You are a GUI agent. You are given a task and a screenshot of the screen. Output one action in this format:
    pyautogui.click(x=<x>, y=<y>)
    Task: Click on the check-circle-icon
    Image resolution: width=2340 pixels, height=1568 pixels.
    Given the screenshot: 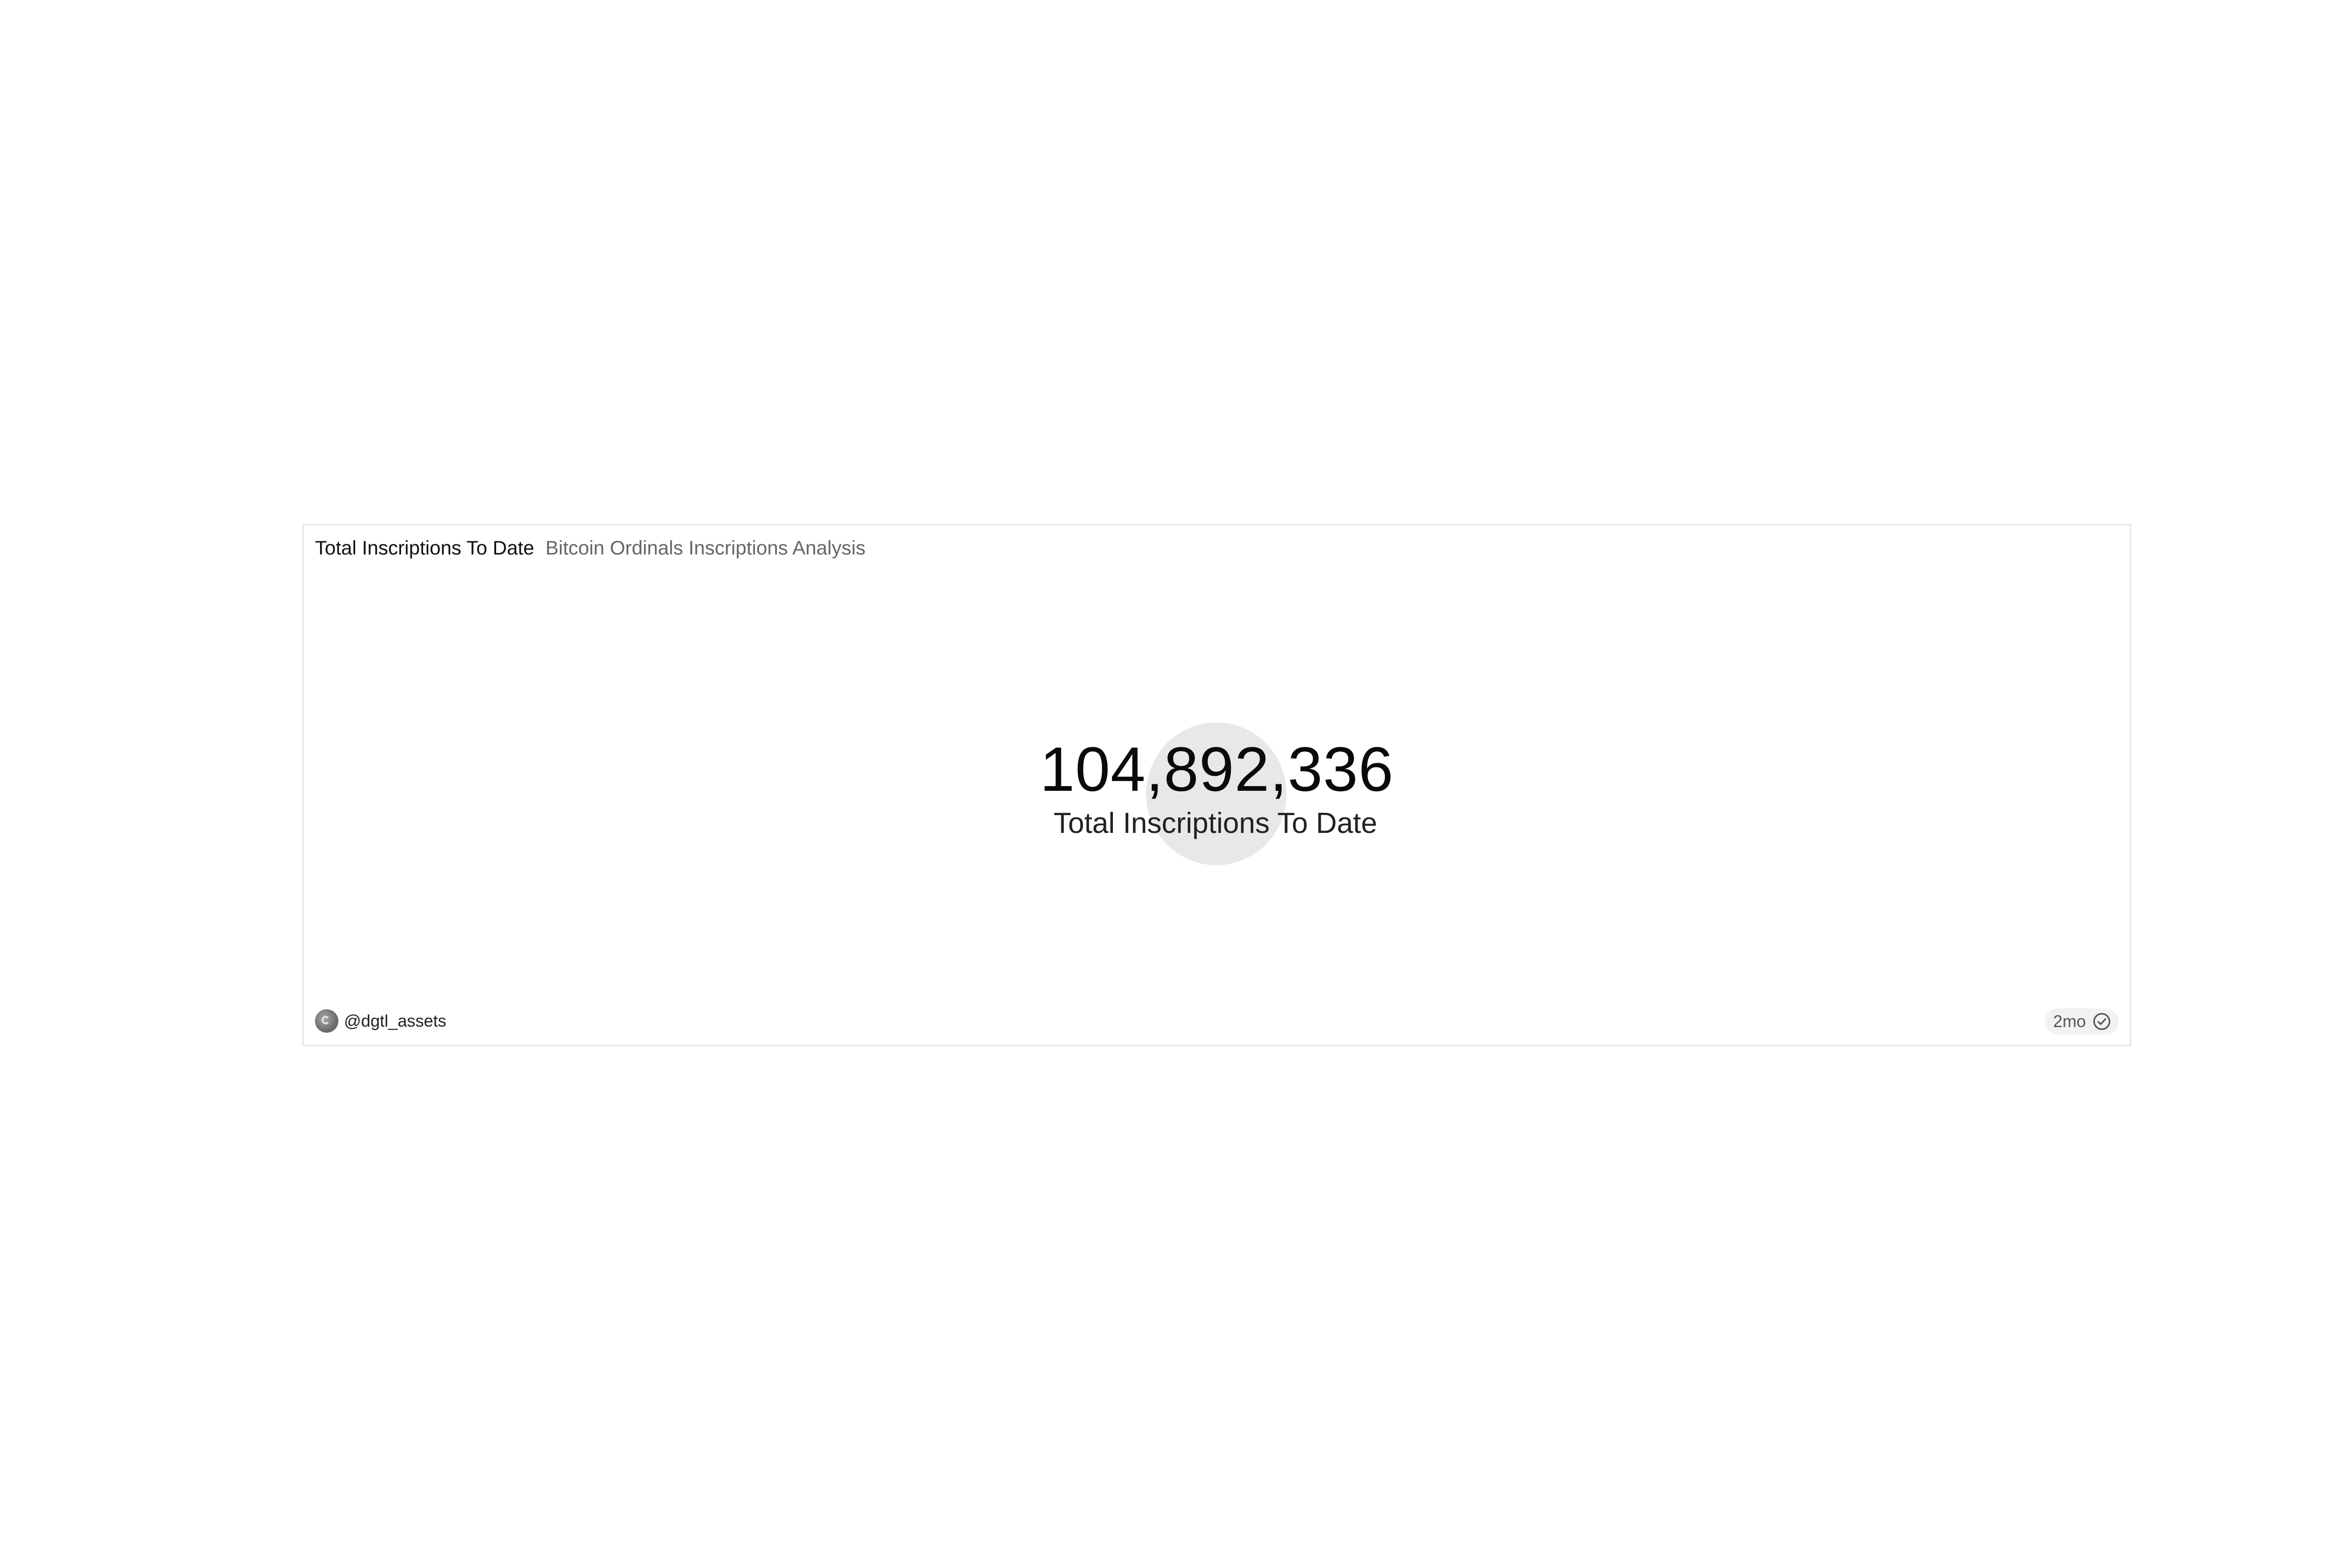 What is the action you would take?
    pyautogui.click(x=2102, y=1021)
    